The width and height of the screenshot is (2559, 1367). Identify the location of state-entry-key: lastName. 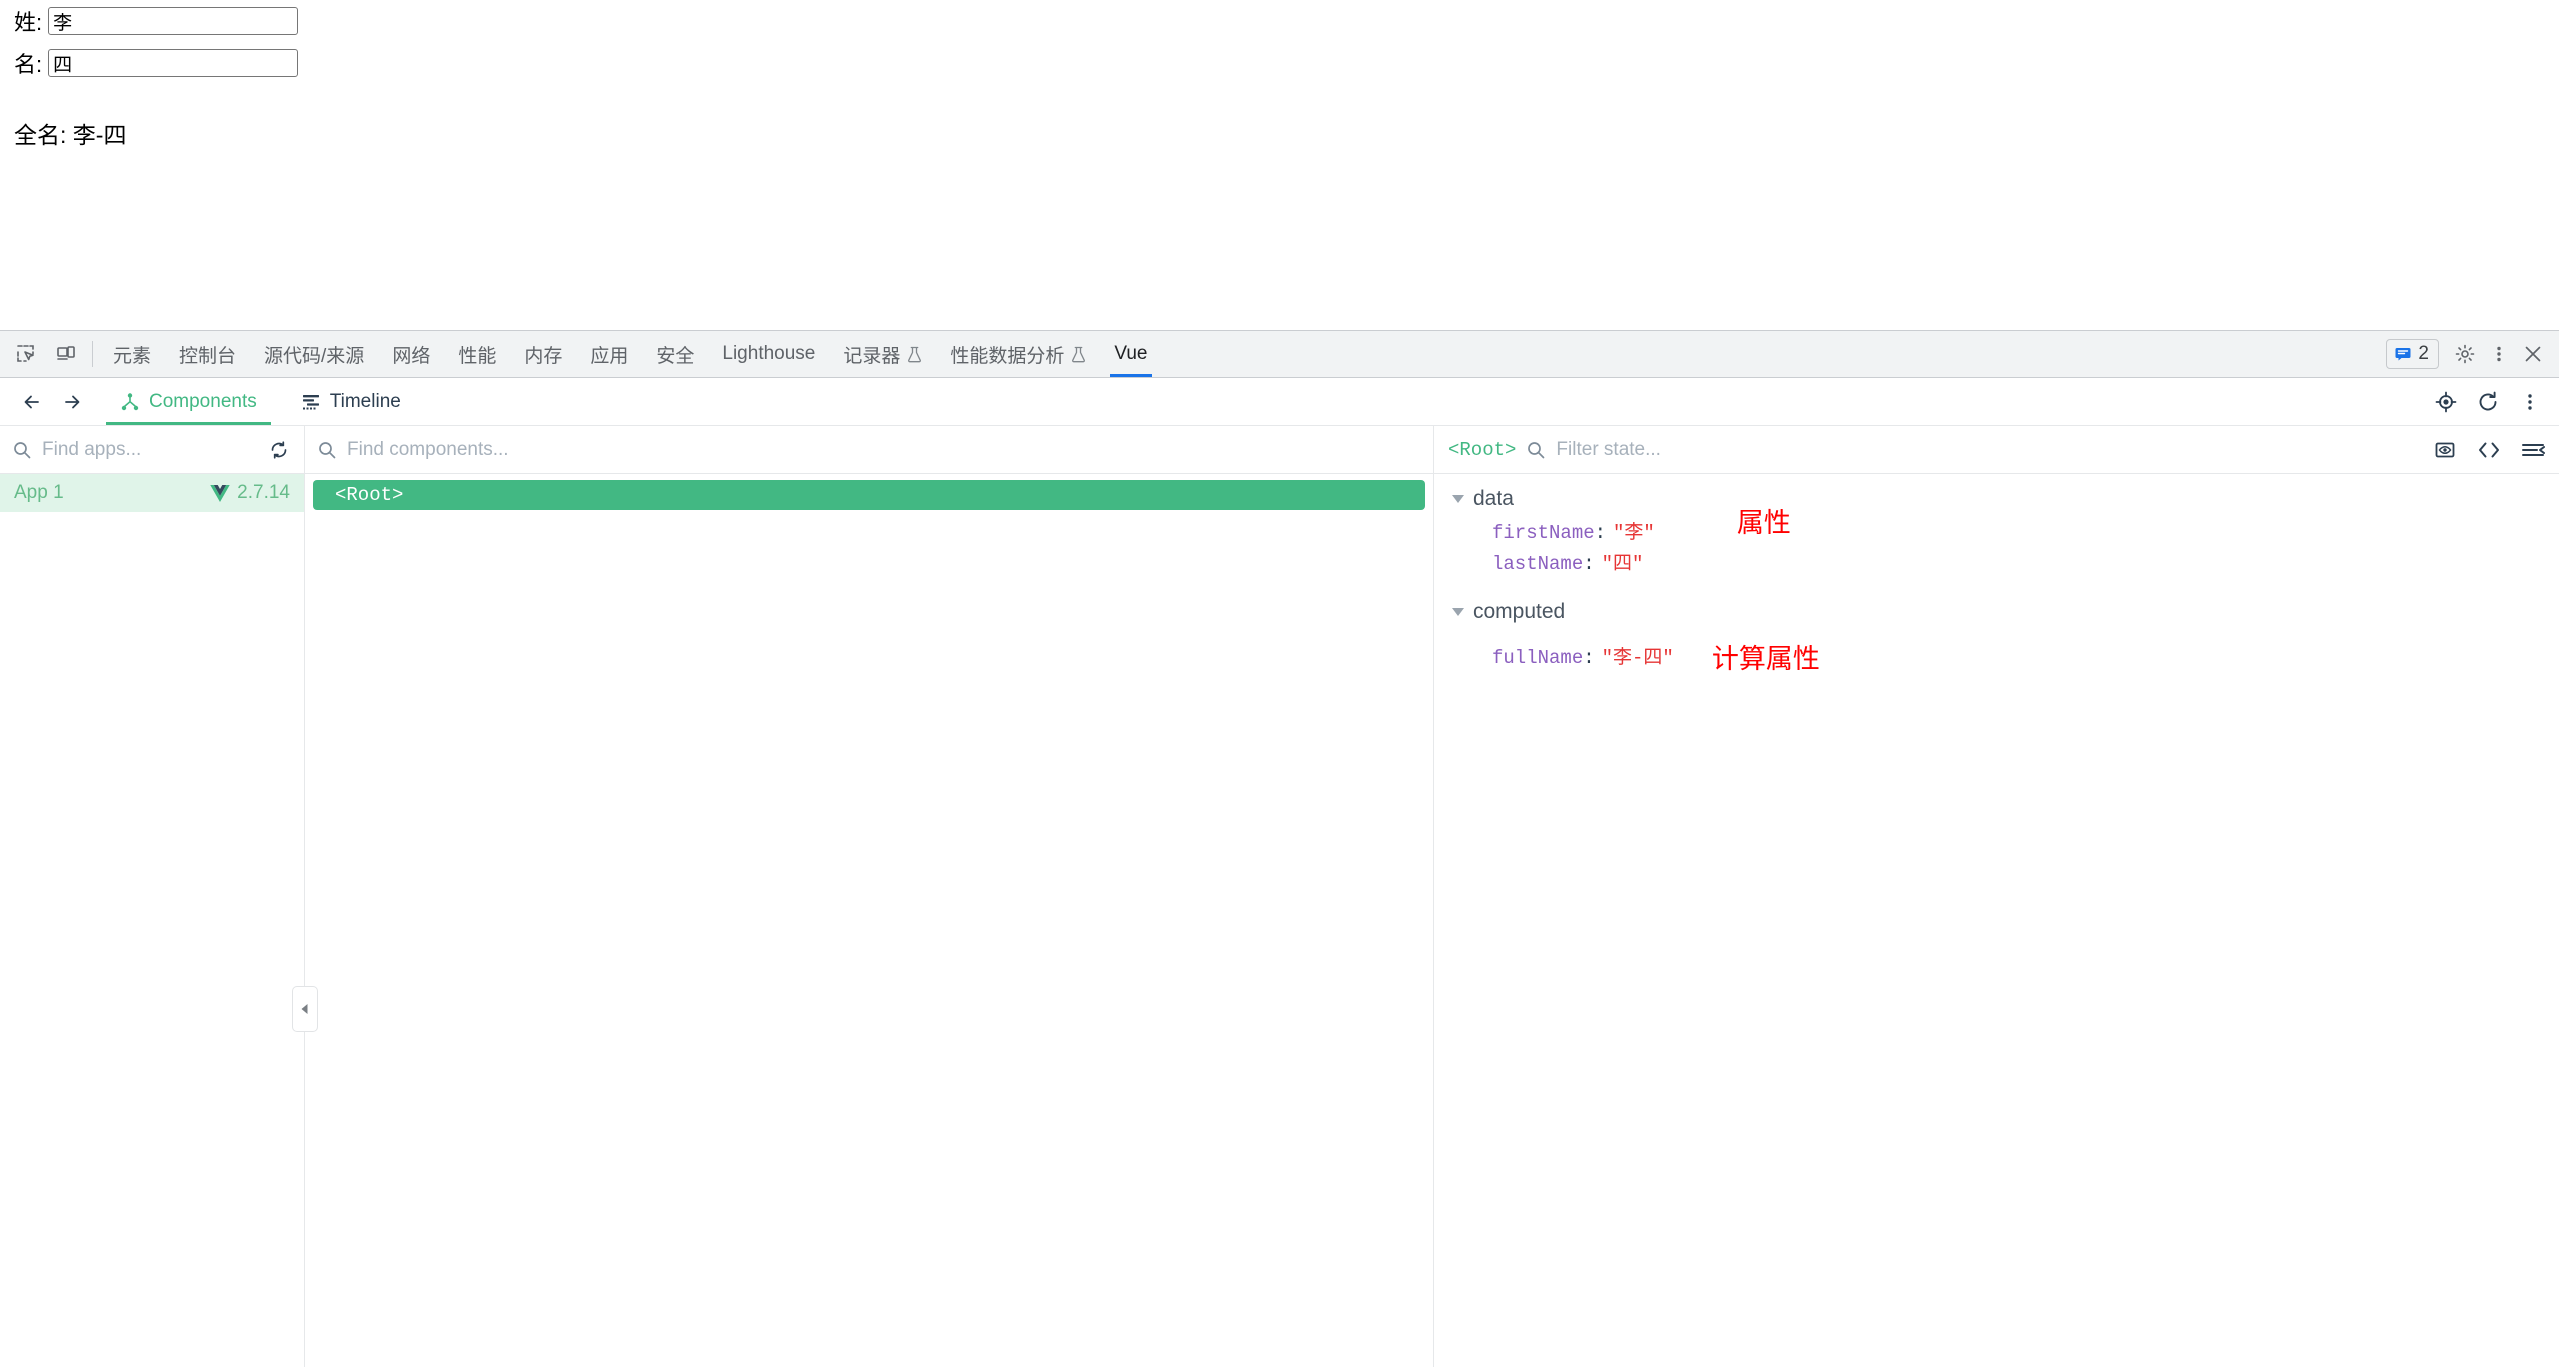
(1538, 564).